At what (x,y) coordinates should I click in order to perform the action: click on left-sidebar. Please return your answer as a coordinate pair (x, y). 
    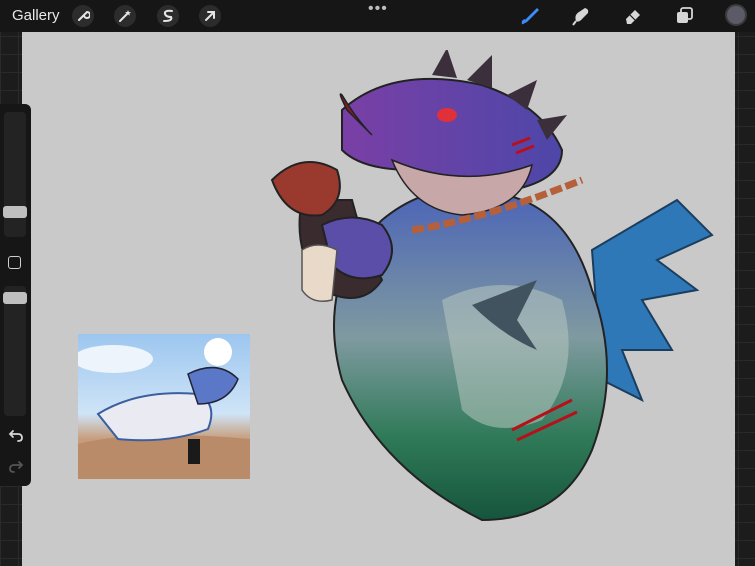
    Looking at the image, I should click on (15, 295).